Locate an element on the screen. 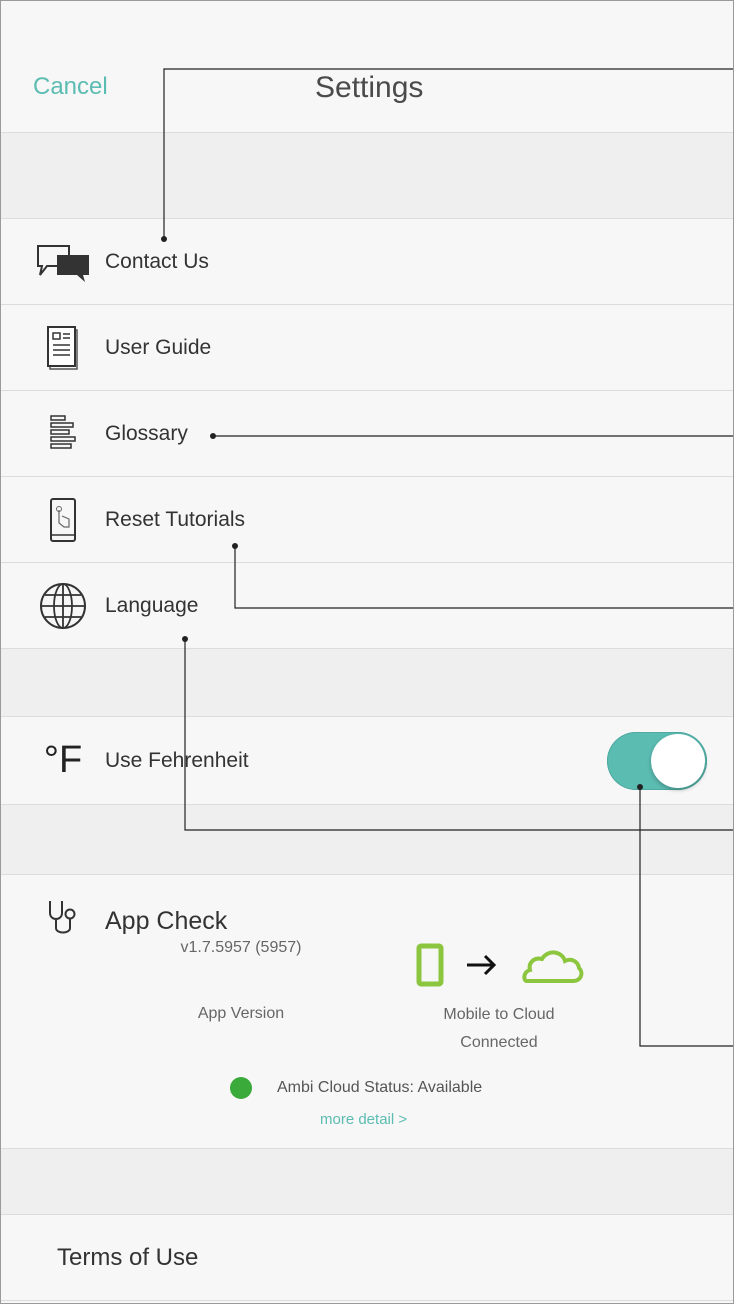 Image resolution: width=734 pixels, height=1304 pixels. globe-icon is located at coordinates (63, 606).